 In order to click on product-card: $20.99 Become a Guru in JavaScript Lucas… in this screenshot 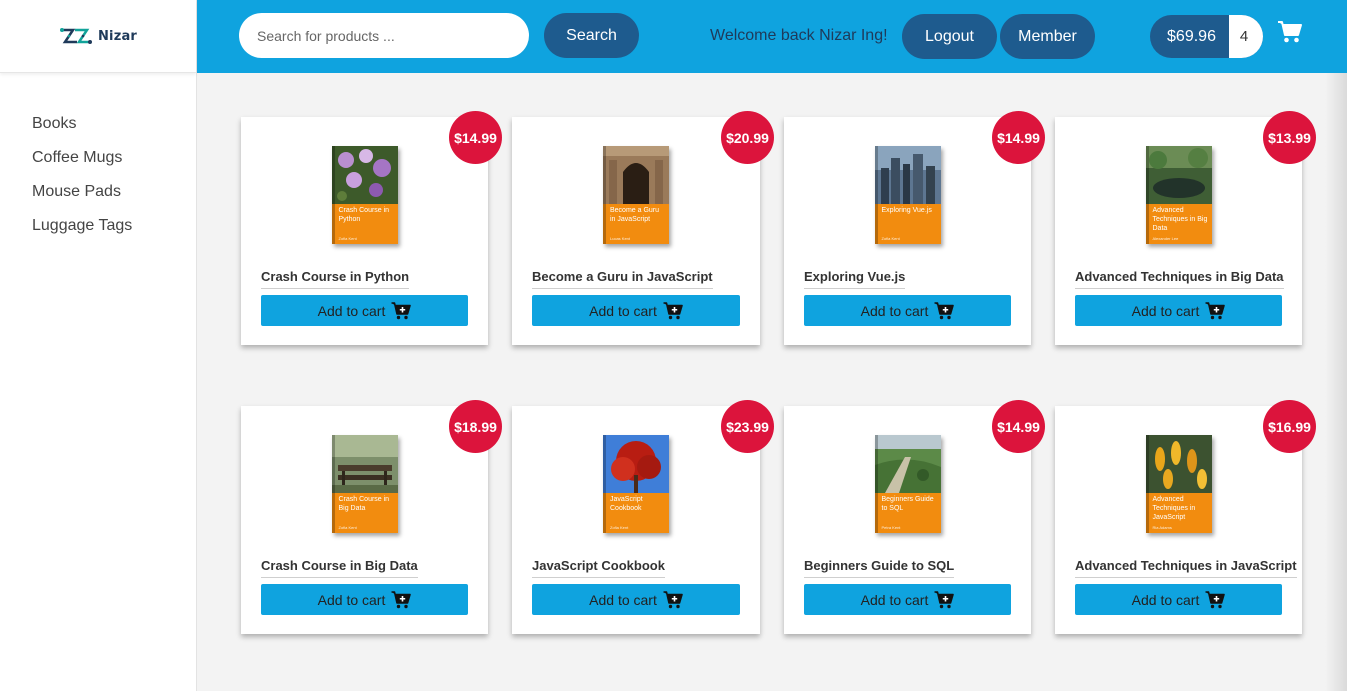, I will do `click(643, 228)`.